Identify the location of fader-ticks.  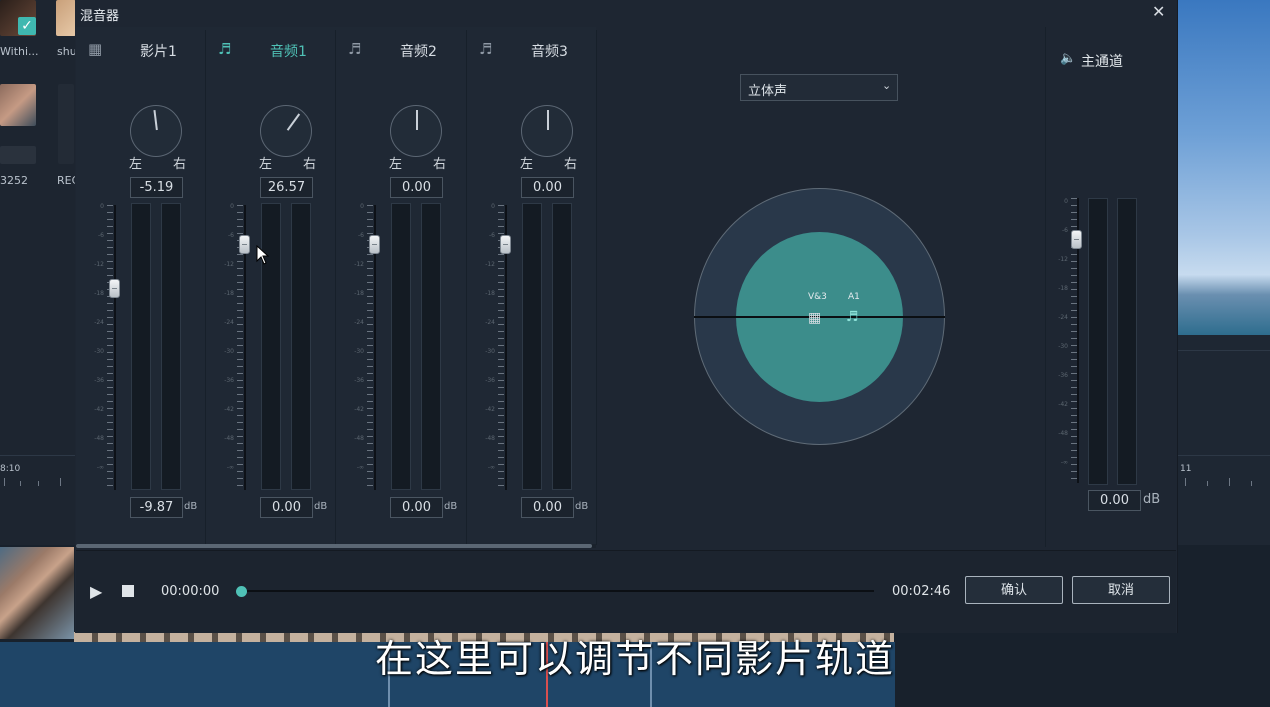
(110, 347).